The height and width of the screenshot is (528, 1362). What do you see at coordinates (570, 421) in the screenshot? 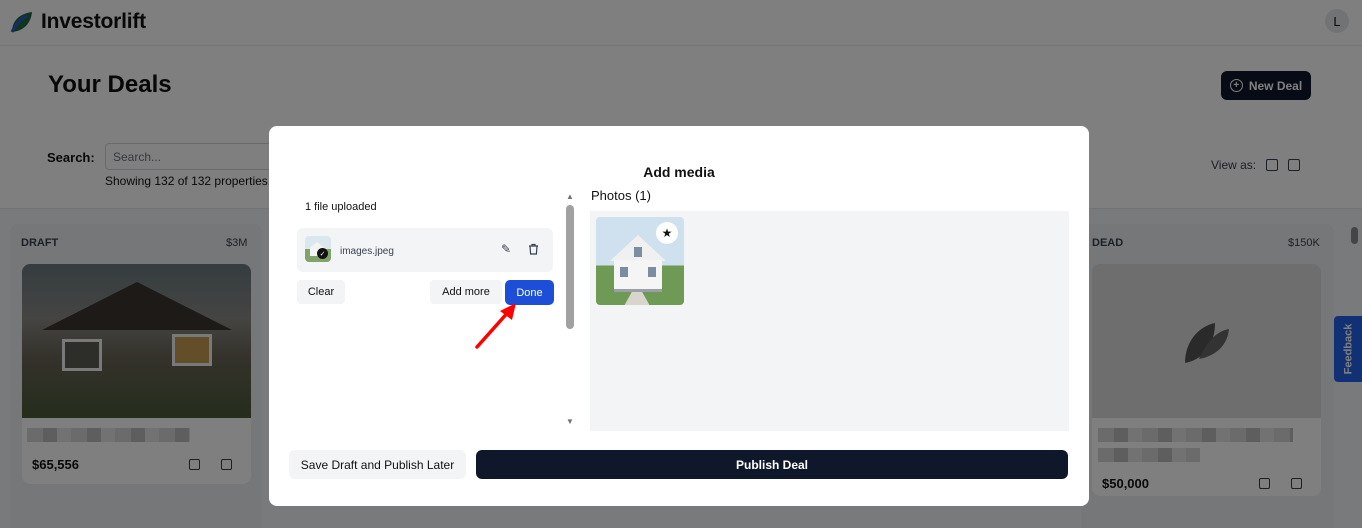
I see `scroll-down-icon: ▼` at bounding box center [570, 421].